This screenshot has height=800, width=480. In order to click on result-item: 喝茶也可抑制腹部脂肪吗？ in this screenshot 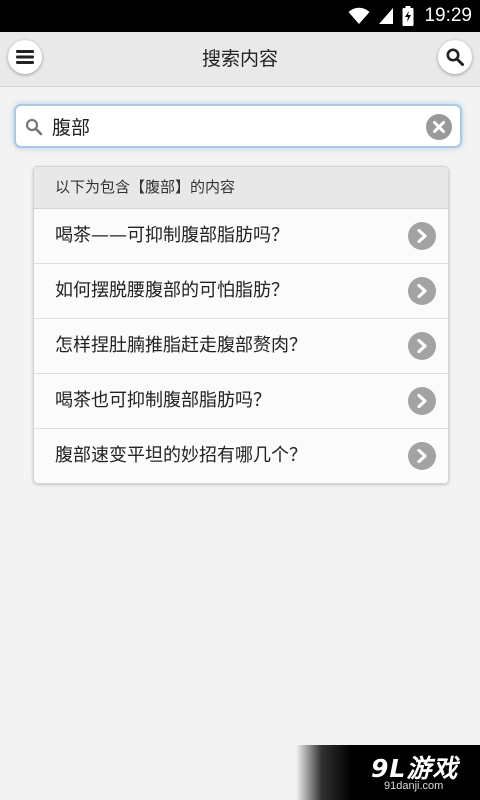, I will do `click(241, 401)`.